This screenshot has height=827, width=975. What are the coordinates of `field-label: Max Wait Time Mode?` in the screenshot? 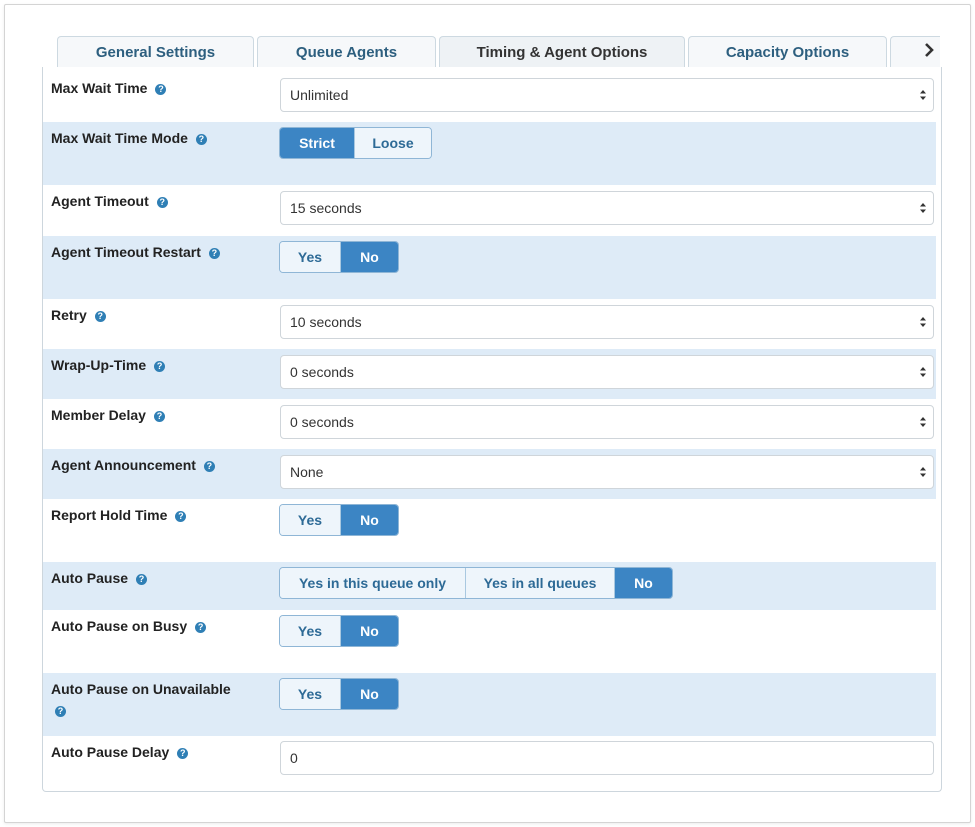 It's located at (129, 138).